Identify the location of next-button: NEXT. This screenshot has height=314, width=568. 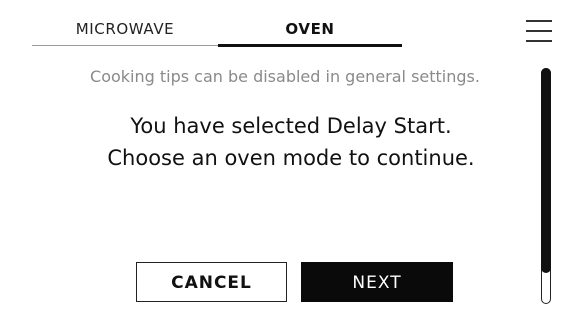
(377, 282).